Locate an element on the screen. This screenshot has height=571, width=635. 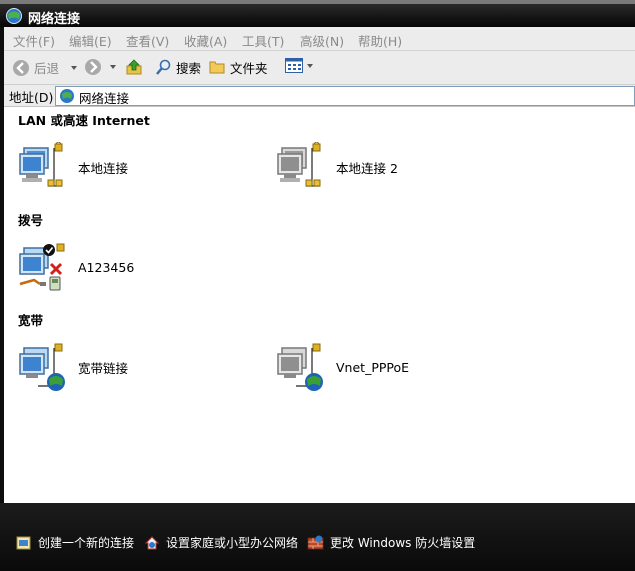
broadband-connection-icon is located at coordinates (42, 367).